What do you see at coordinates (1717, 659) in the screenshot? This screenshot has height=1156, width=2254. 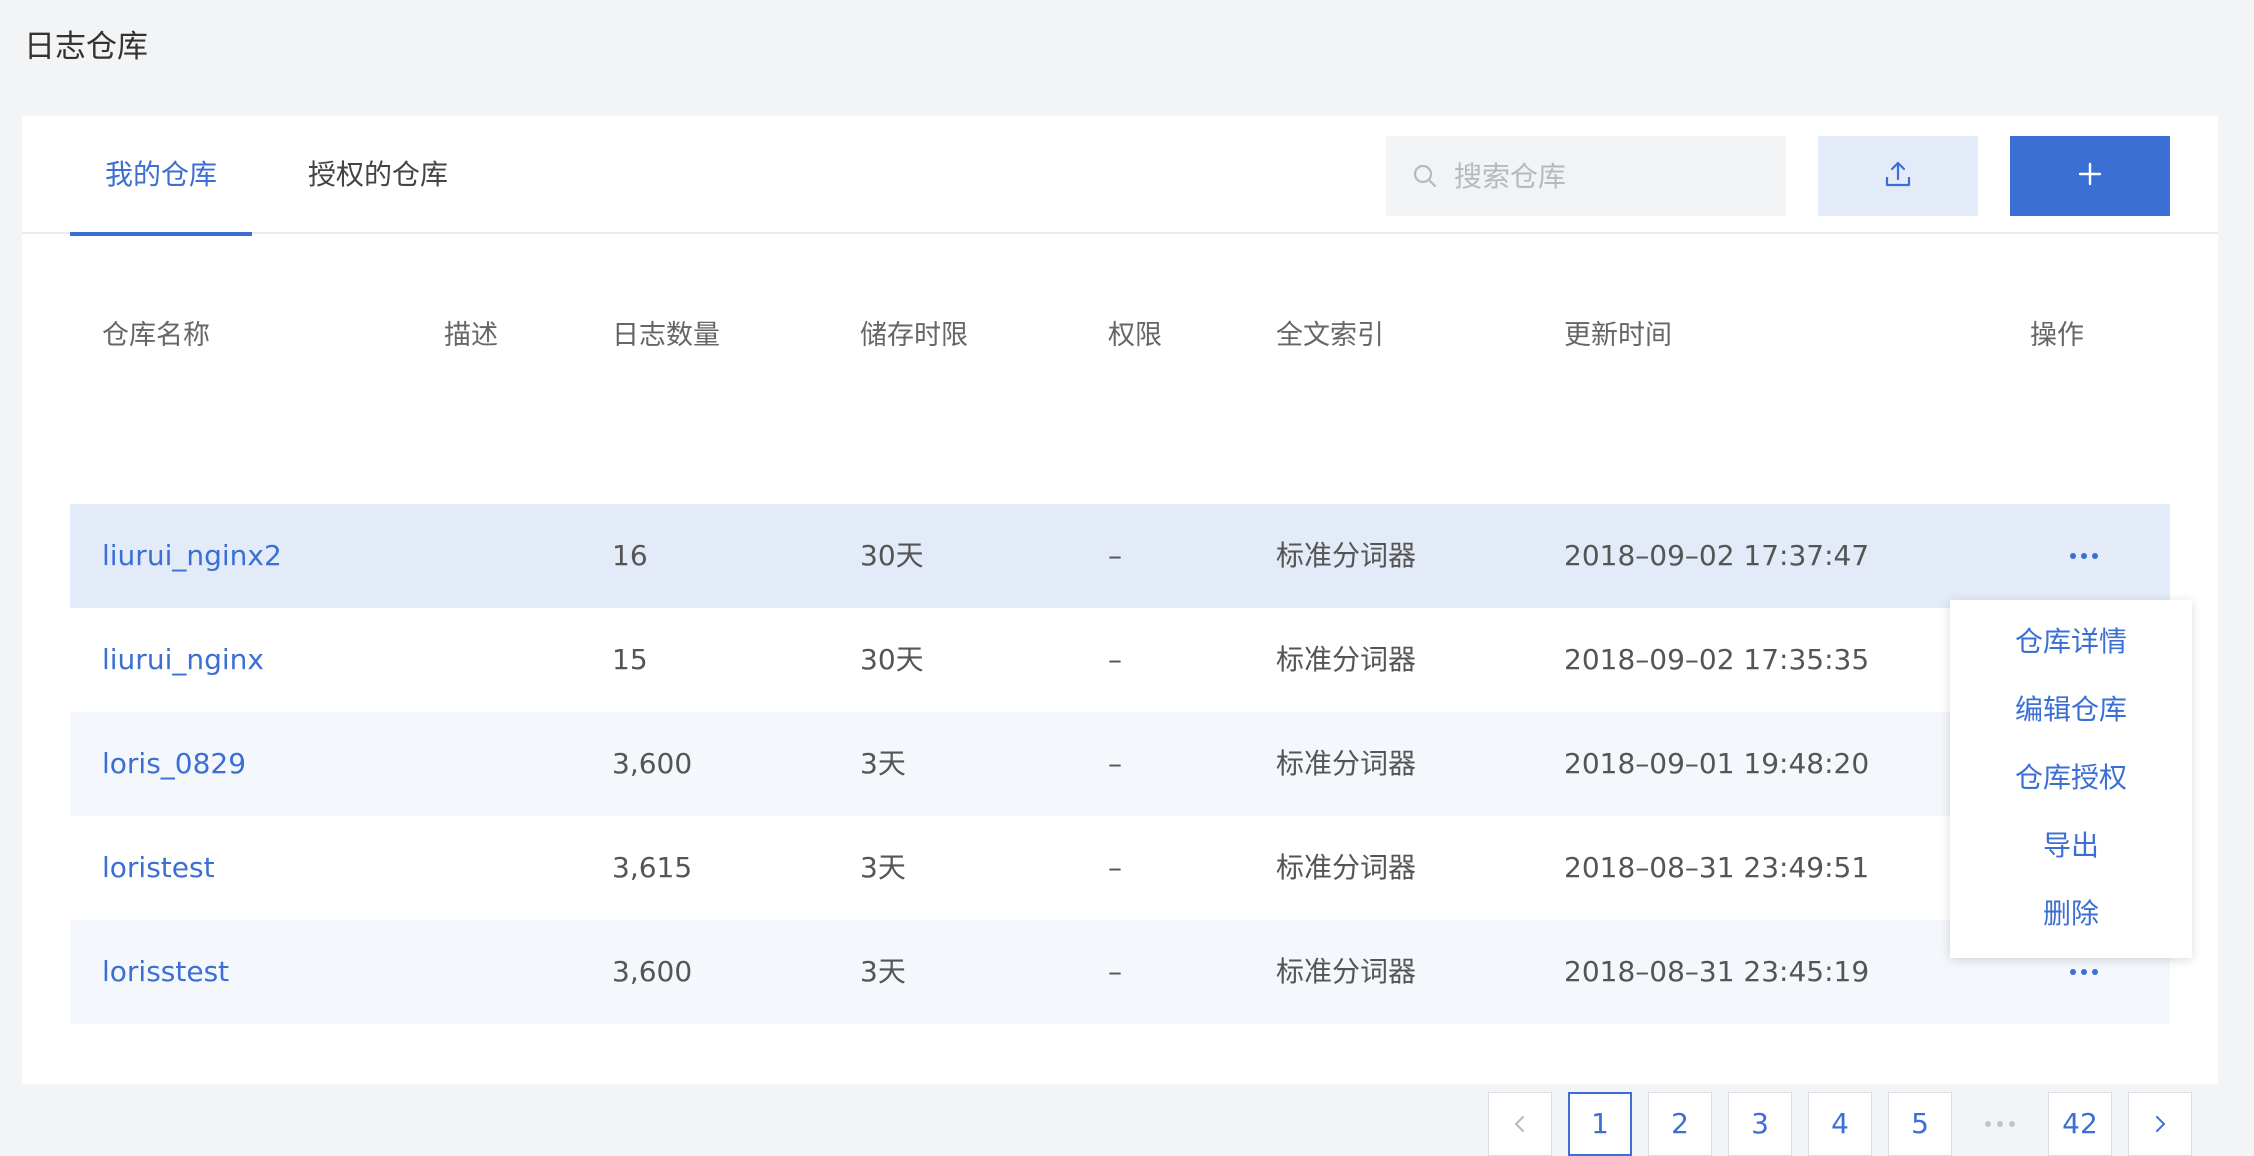 I see `repo-update-time: 2018–09–02 17:35:35` at bounding box center [1717, 659].